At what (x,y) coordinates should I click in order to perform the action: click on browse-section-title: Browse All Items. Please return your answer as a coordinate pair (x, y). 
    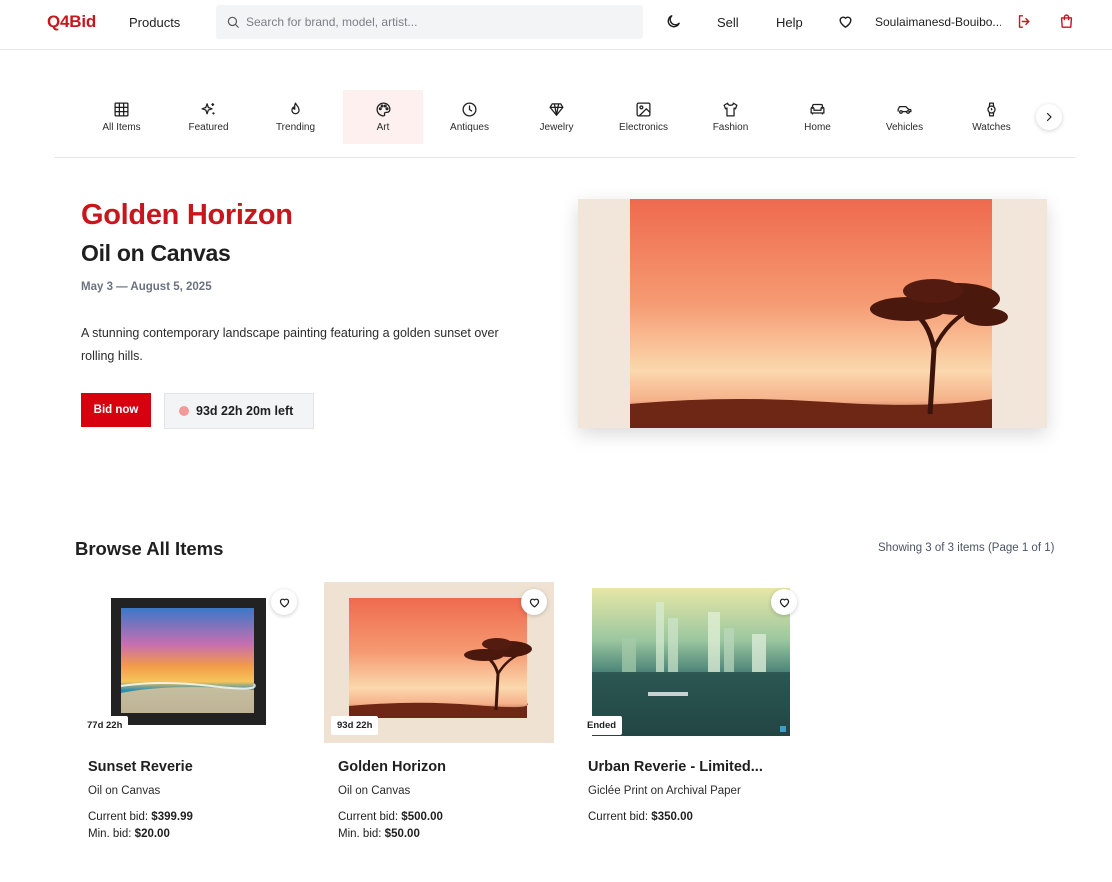
    Looking at the image, I should click on (149, 548).